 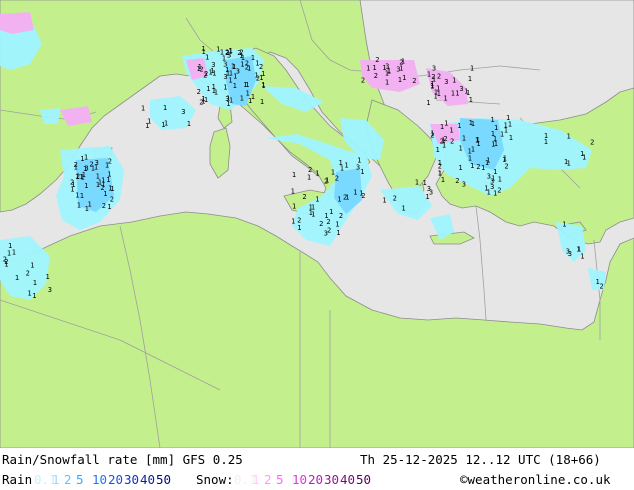 I want to click on credit-link: ©weatheronline.co.uk, so click(x=535, y=480).